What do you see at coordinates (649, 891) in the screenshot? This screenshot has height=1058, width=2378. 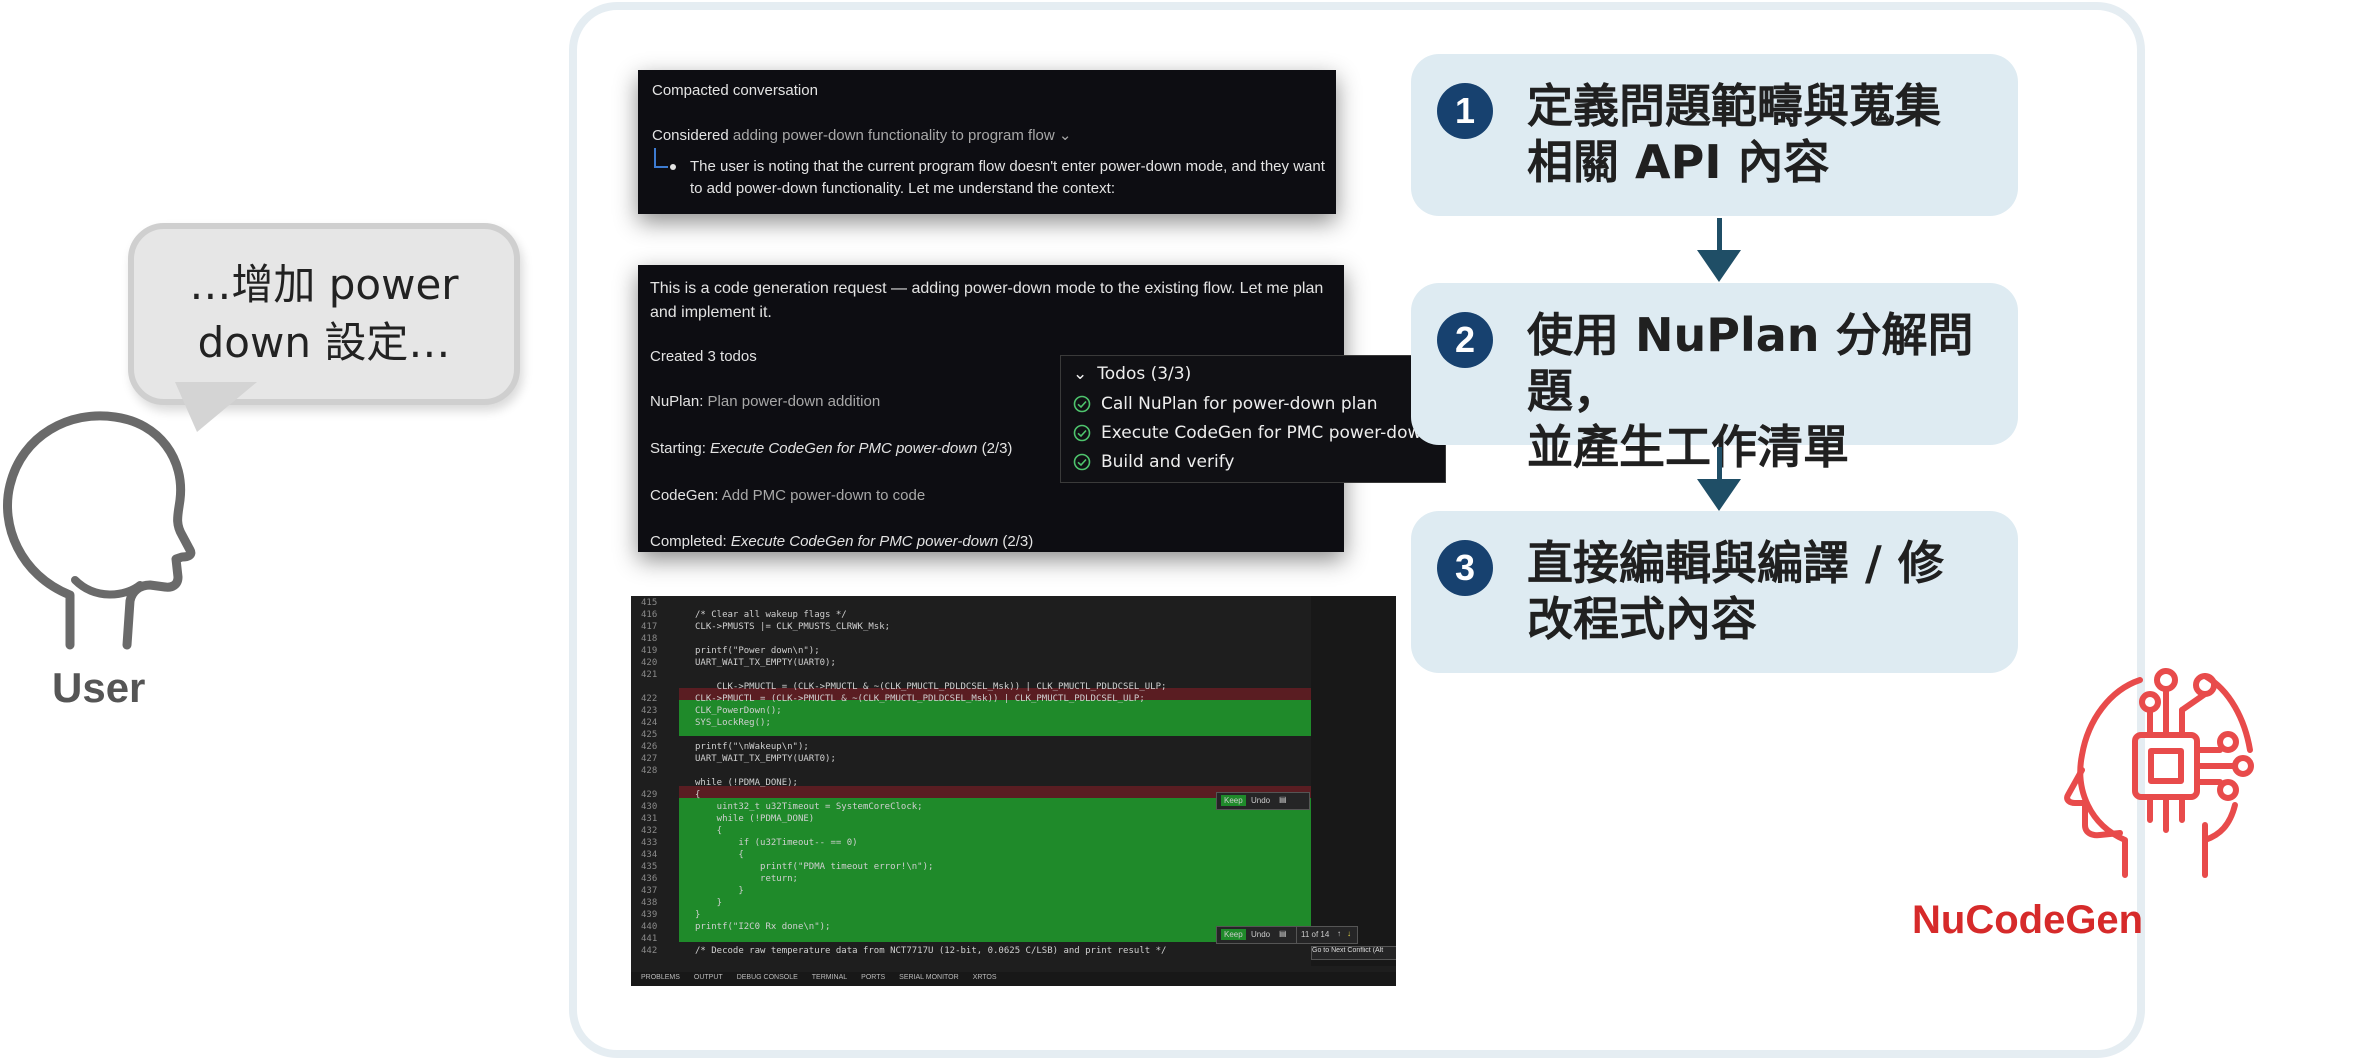 I see `line-number: 437` at bounding box center [649, 891].